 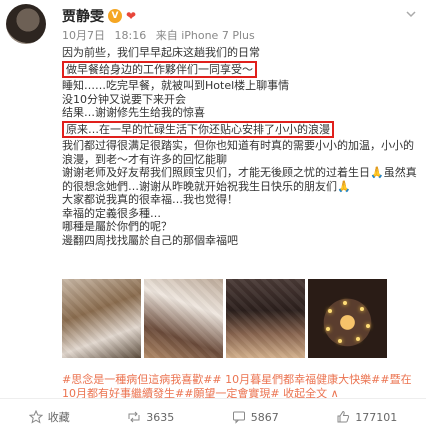 I want to click on user-name-row: 贾静雯 V ❤, so click(x=99, y=16).